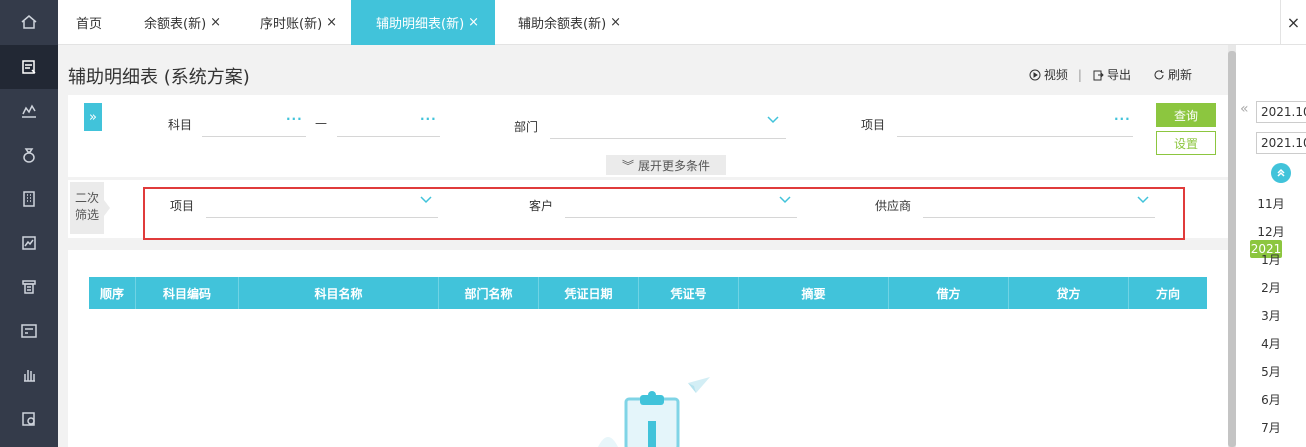 The image size is (1306, 447). What do you see at coordinates (29, 155) in the screenshot?
I see `money-bag-icon` at bounding box center [29, 155].